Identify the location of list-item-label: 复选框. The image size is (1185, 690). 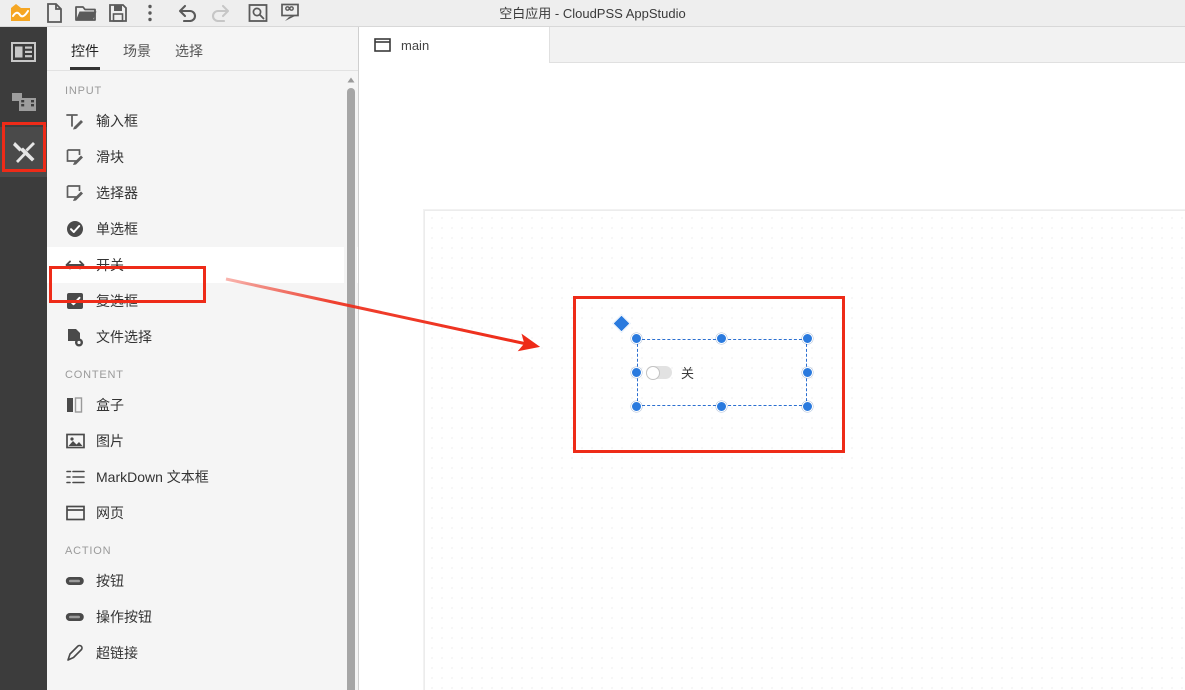
(117, 301).